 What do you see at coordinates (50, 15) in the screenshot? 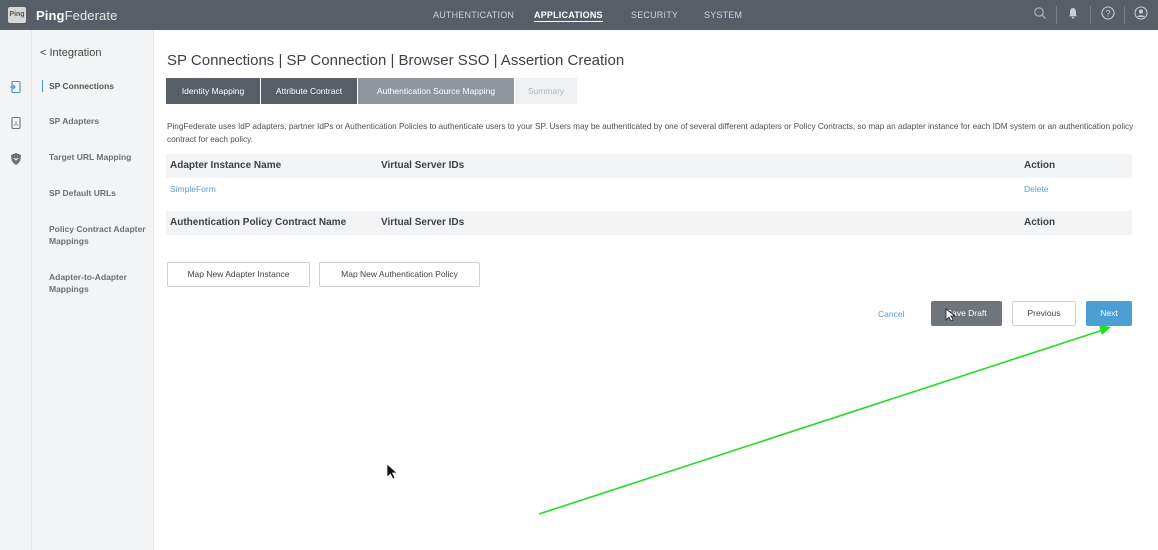
I see `brand-bold: Ping` at bounding box center [50, 15].